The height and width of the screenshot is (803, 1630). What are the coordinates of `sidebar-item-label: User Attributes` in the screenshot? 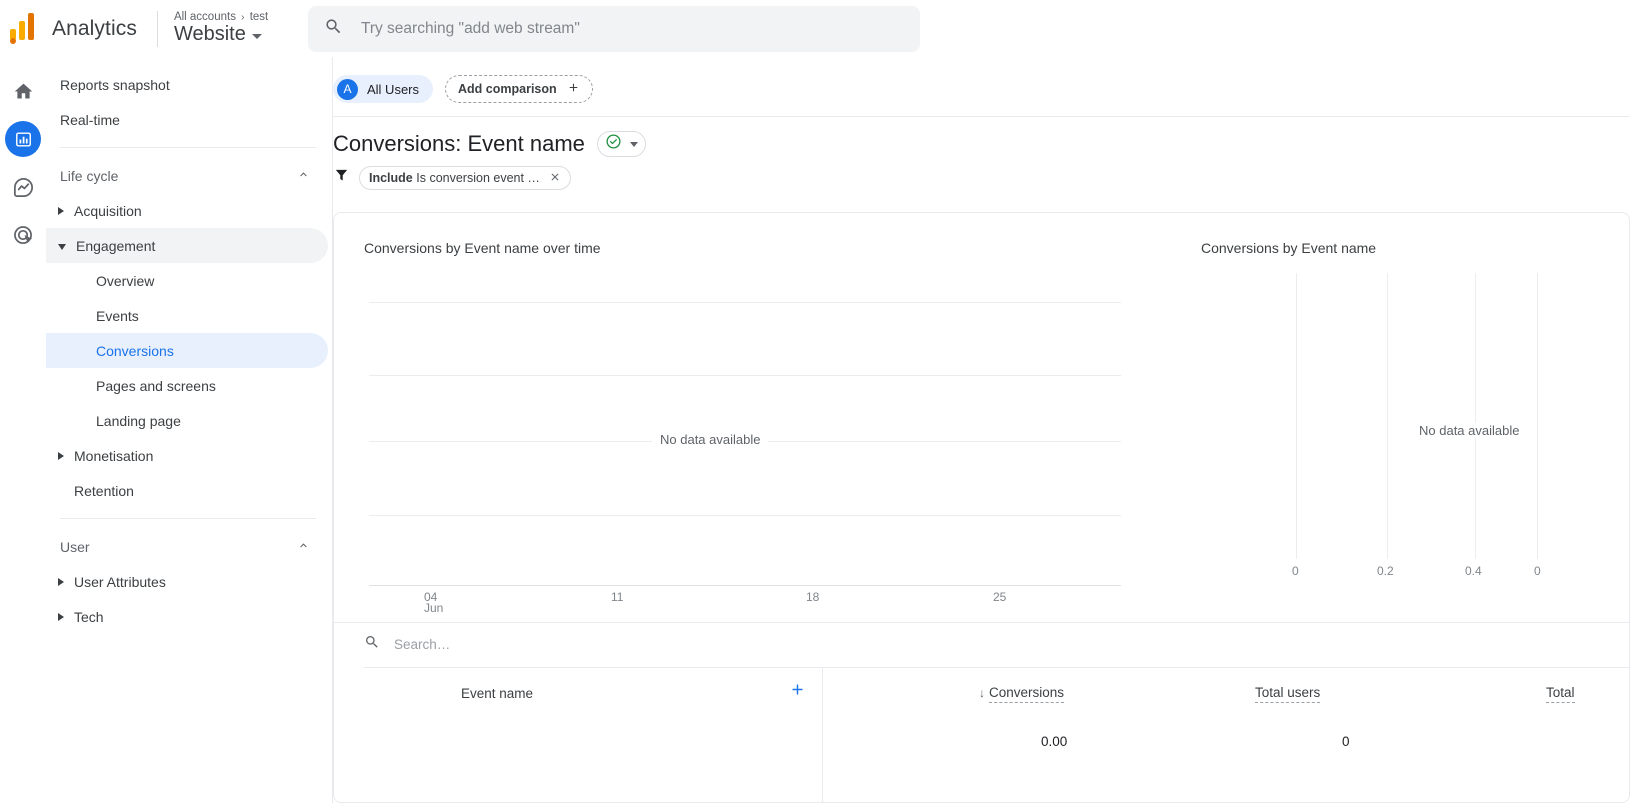 It's located at (120, 581).